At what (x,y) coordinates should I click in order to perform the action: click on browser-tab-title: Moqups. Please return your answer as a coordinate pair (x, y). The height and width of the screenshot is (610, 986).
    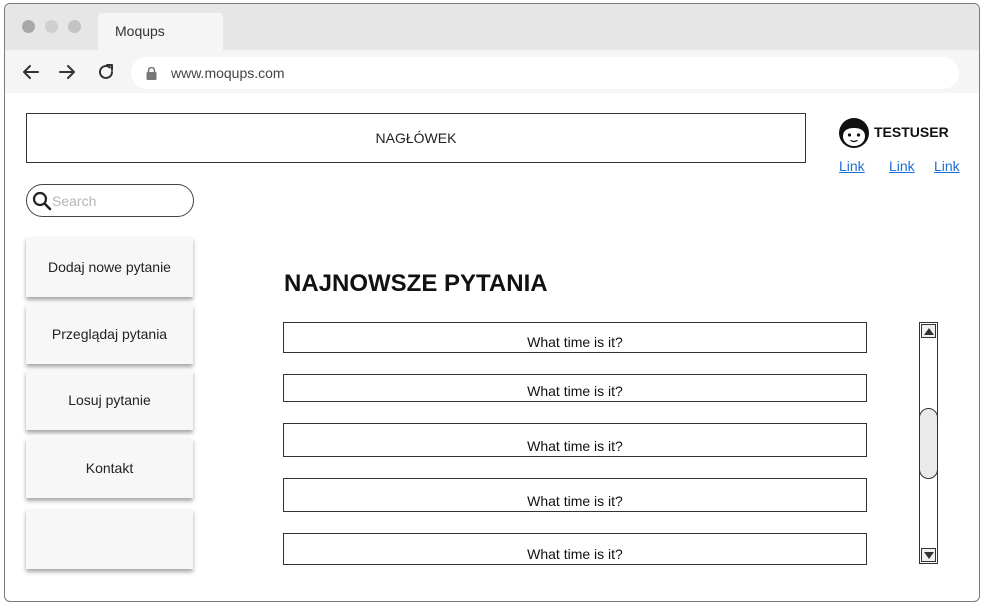
    Looking at the image, I should click on (140, 31).